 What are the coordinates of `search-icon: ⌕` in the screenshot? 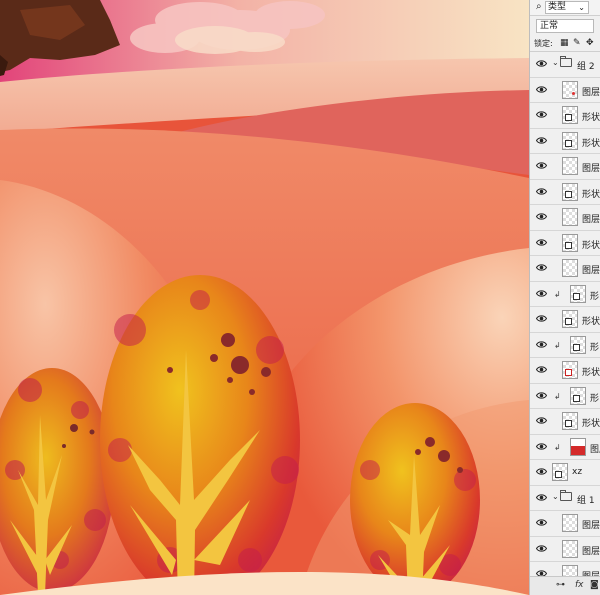 It's located at (539, 6).